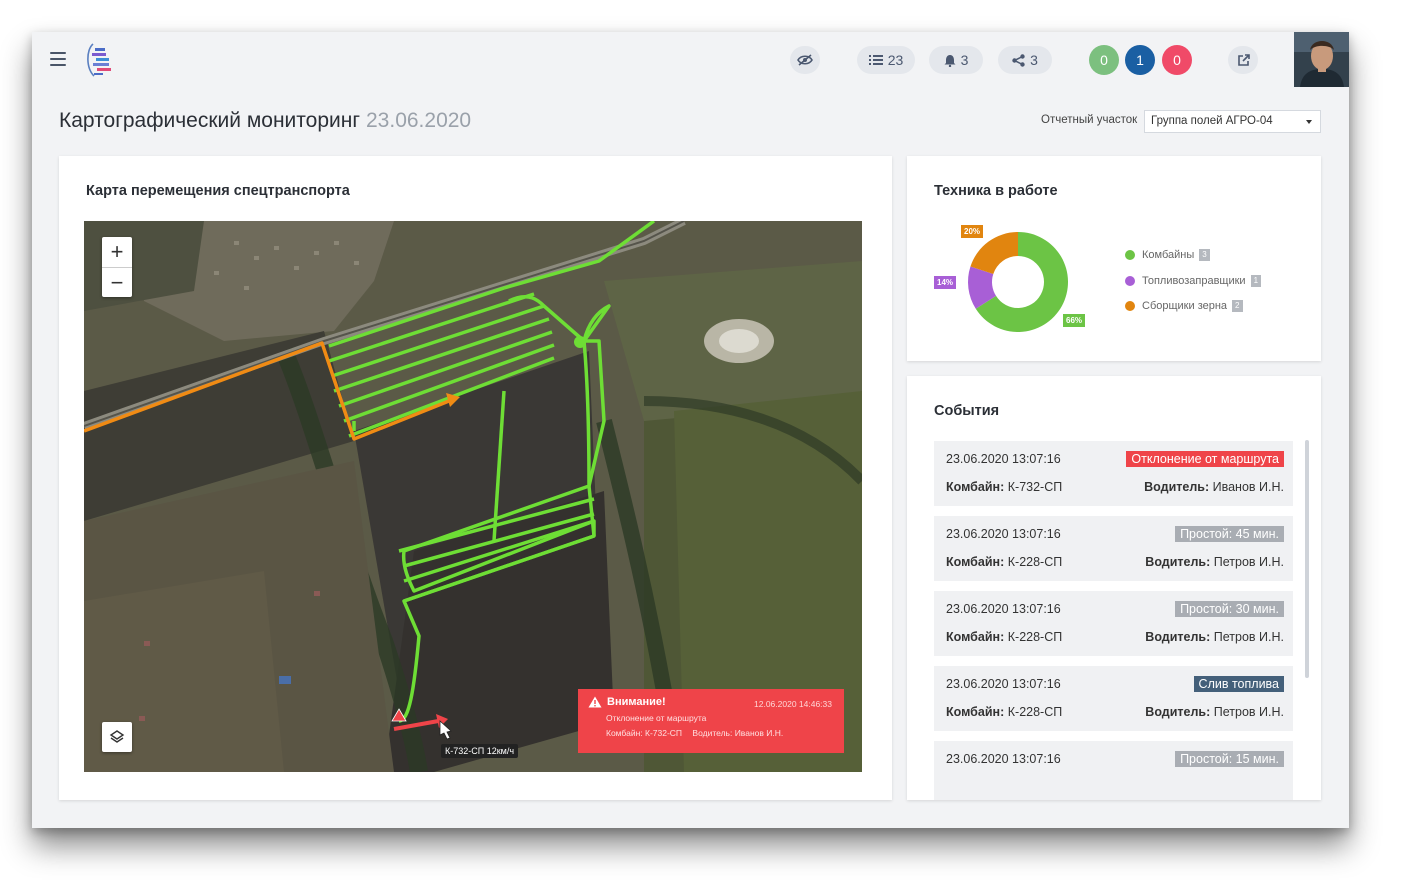  What do you see at coordinates (100, 60) in the screenshot?
I see `app-logo` at bounding box center [100, 60].